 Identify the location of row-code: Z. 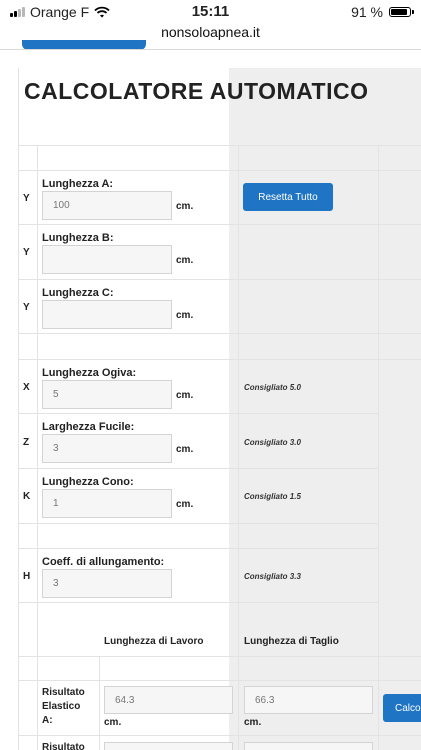
(26, 442).